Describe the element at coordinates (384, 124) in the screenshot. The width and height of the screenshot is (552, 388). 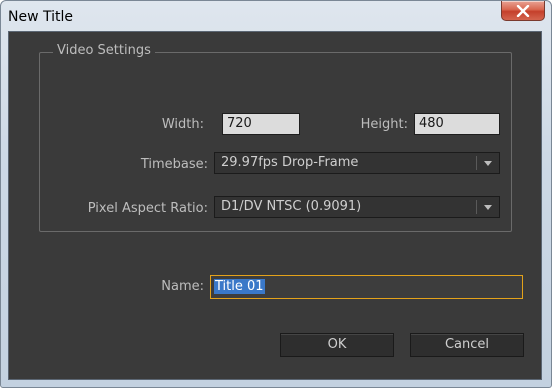
I see `height-label: Height:` at that location.